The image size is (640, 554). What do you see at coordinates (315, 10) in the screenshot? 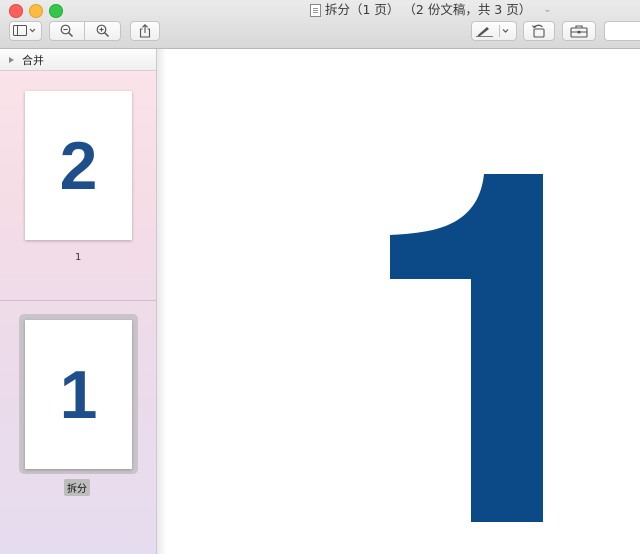
I see `document-icon` at bounding box center [315, 10].